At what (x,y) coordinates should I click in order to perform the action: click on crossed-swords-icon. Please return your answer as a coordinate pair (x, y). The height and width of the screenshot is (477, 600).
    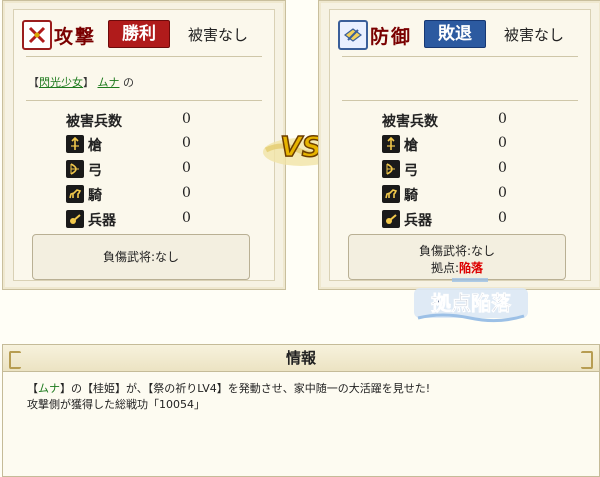
    Looking at the image, I should click on (37, 35).